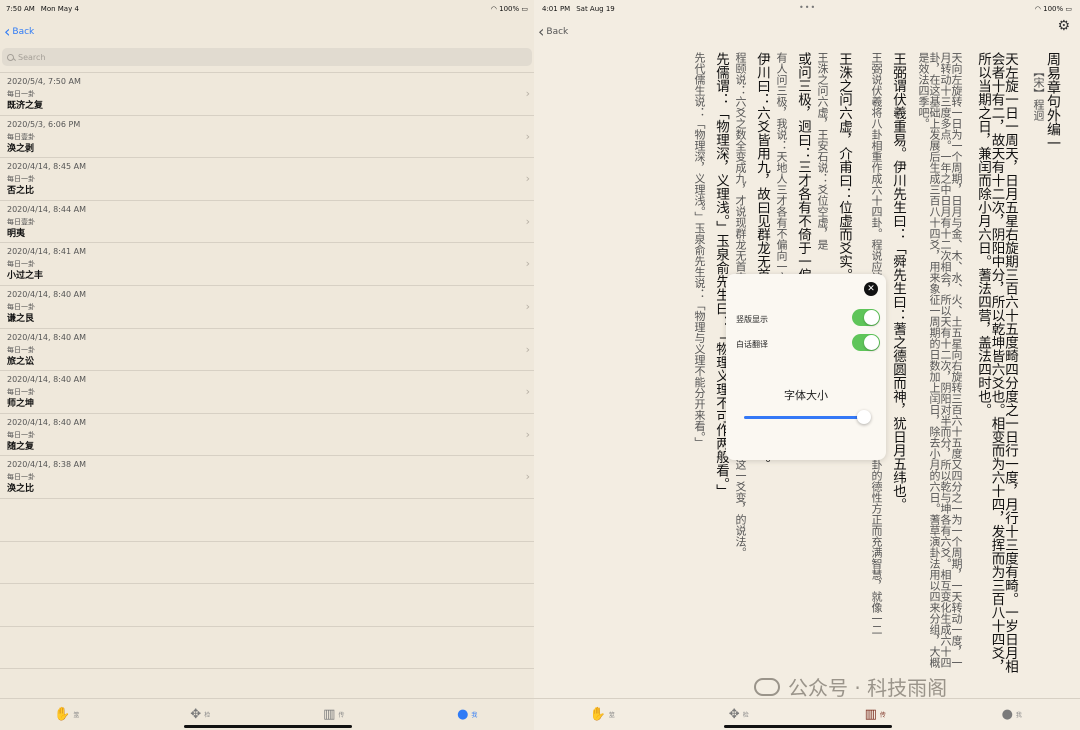  What do you see at coordinates (21, 148) in the screenshot?
I see `row-hexagram-name: 涣之剥` at bounding box center [21, 148].